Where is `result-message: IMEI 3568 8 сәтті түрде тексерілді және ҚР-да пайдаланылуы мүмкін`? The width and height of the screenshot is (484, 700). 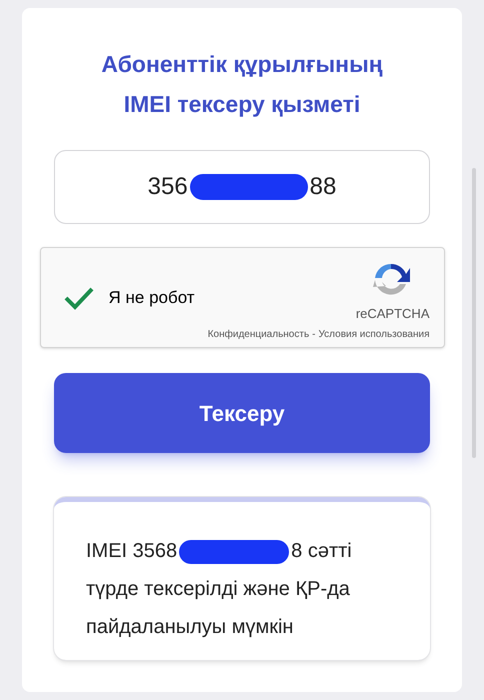
result-message: IMEI 3568 8 сәтті түрде тексерілді және ҚР-да пайдаланылуы мүмкін is located at coordinates (219, 589).